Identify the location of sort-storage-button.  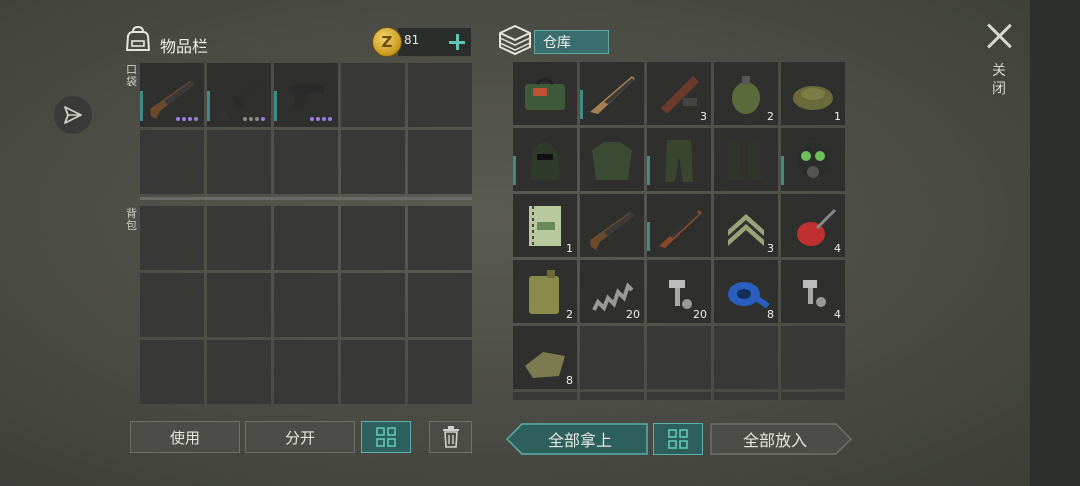
(678, 439).